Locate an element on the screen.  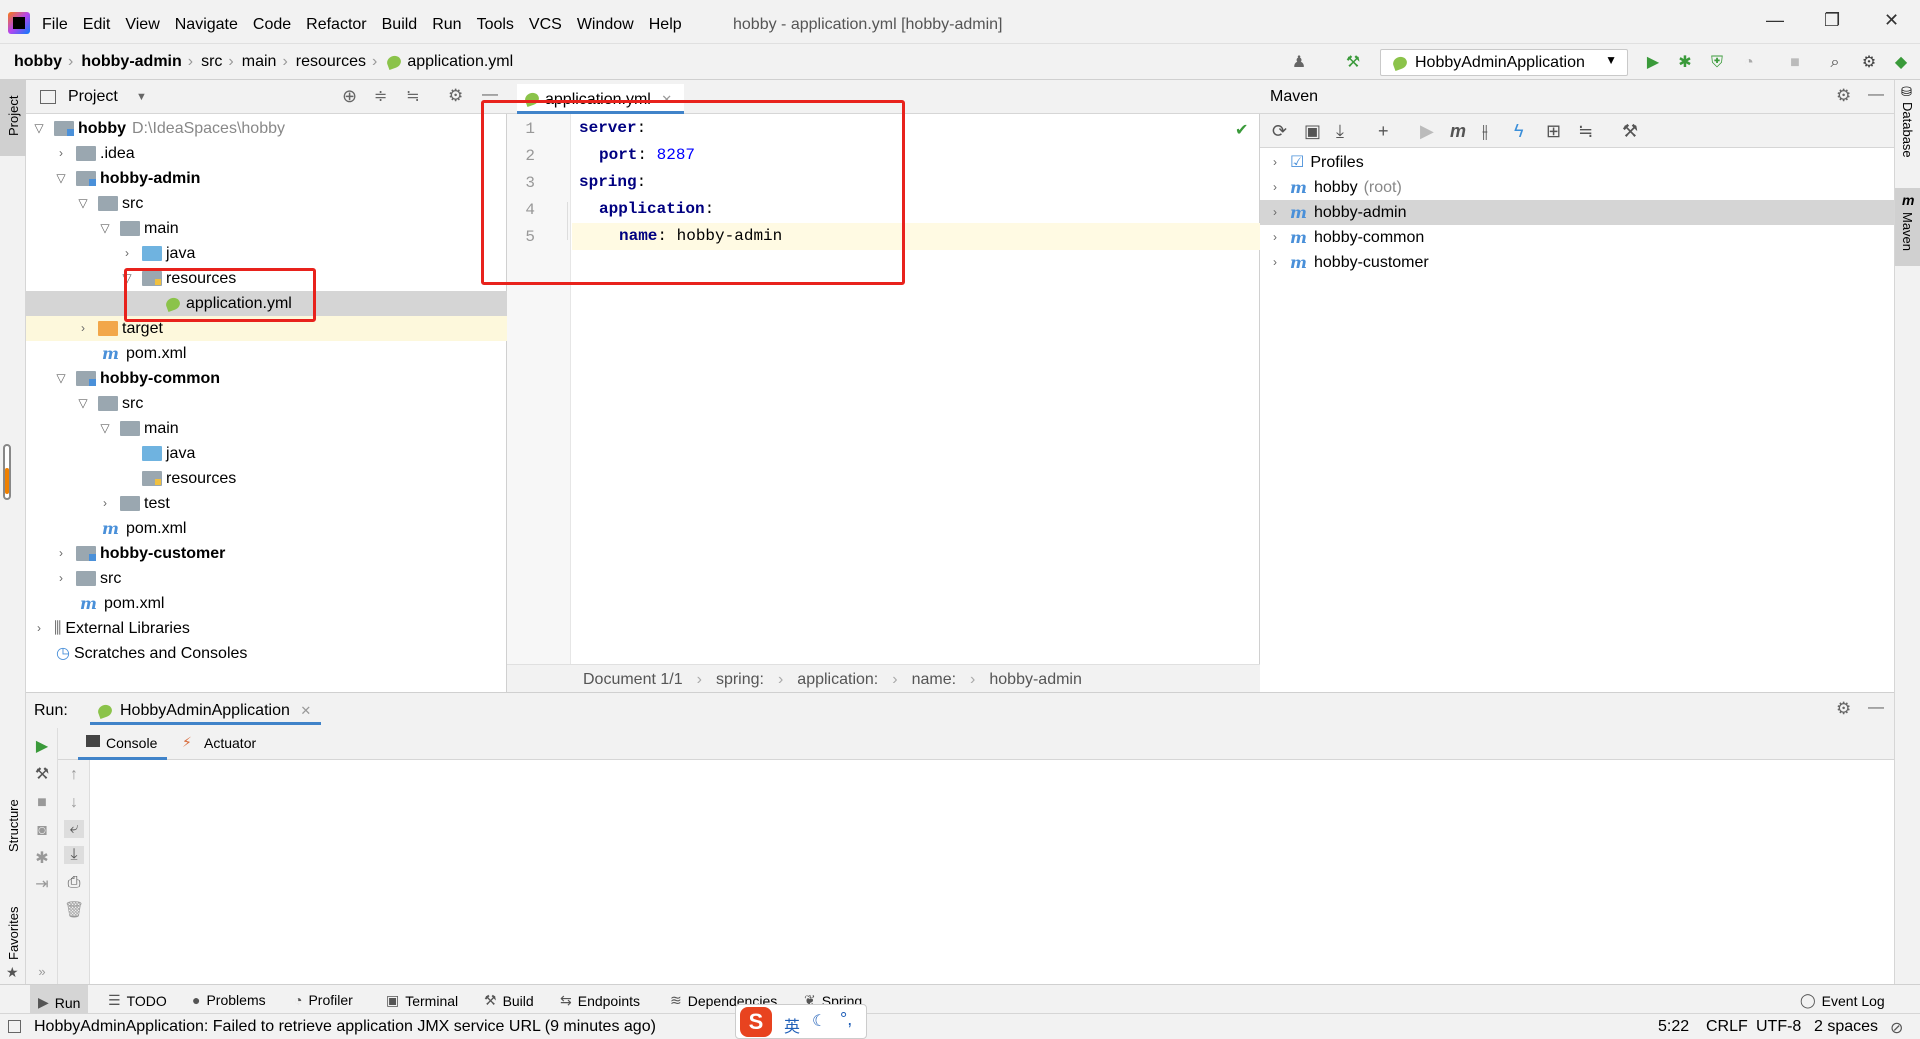
tab-actuator: ⚡ Actuator is located at coordinates (221, 744).